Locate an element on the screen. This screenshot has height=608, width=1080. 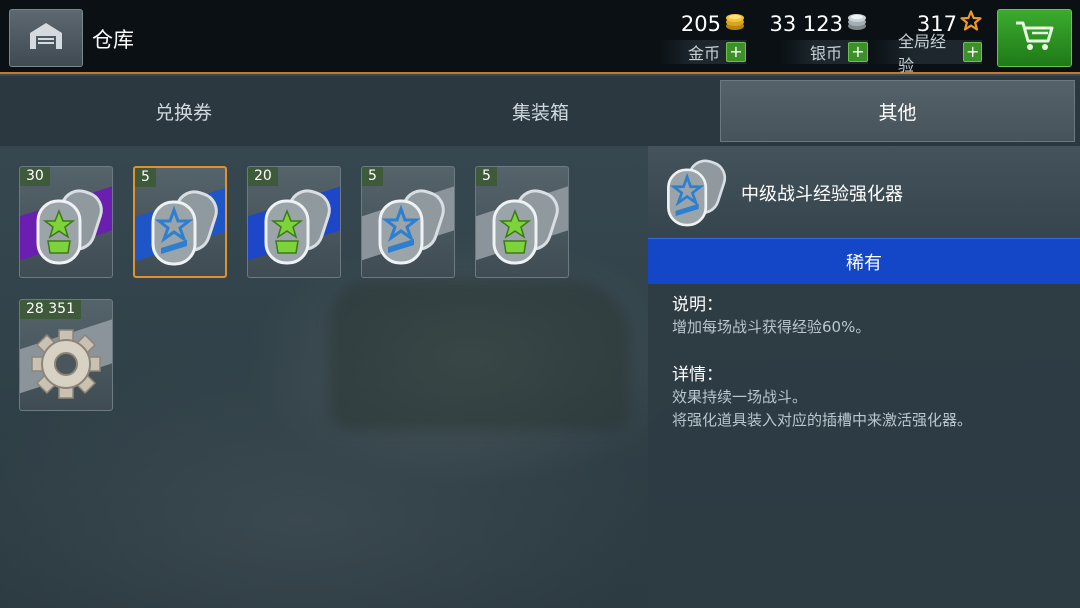
gold-currency: 205 金币 + is located at coordinates (693, 38).